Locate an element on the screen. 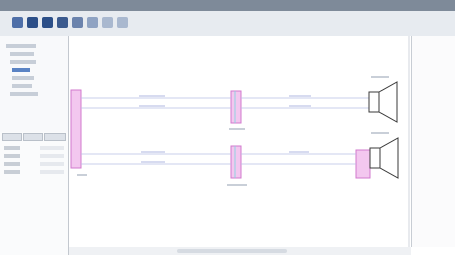 The width and height of the screenshot is (455, 255). speaker-top is located at coordinates (383, 102).